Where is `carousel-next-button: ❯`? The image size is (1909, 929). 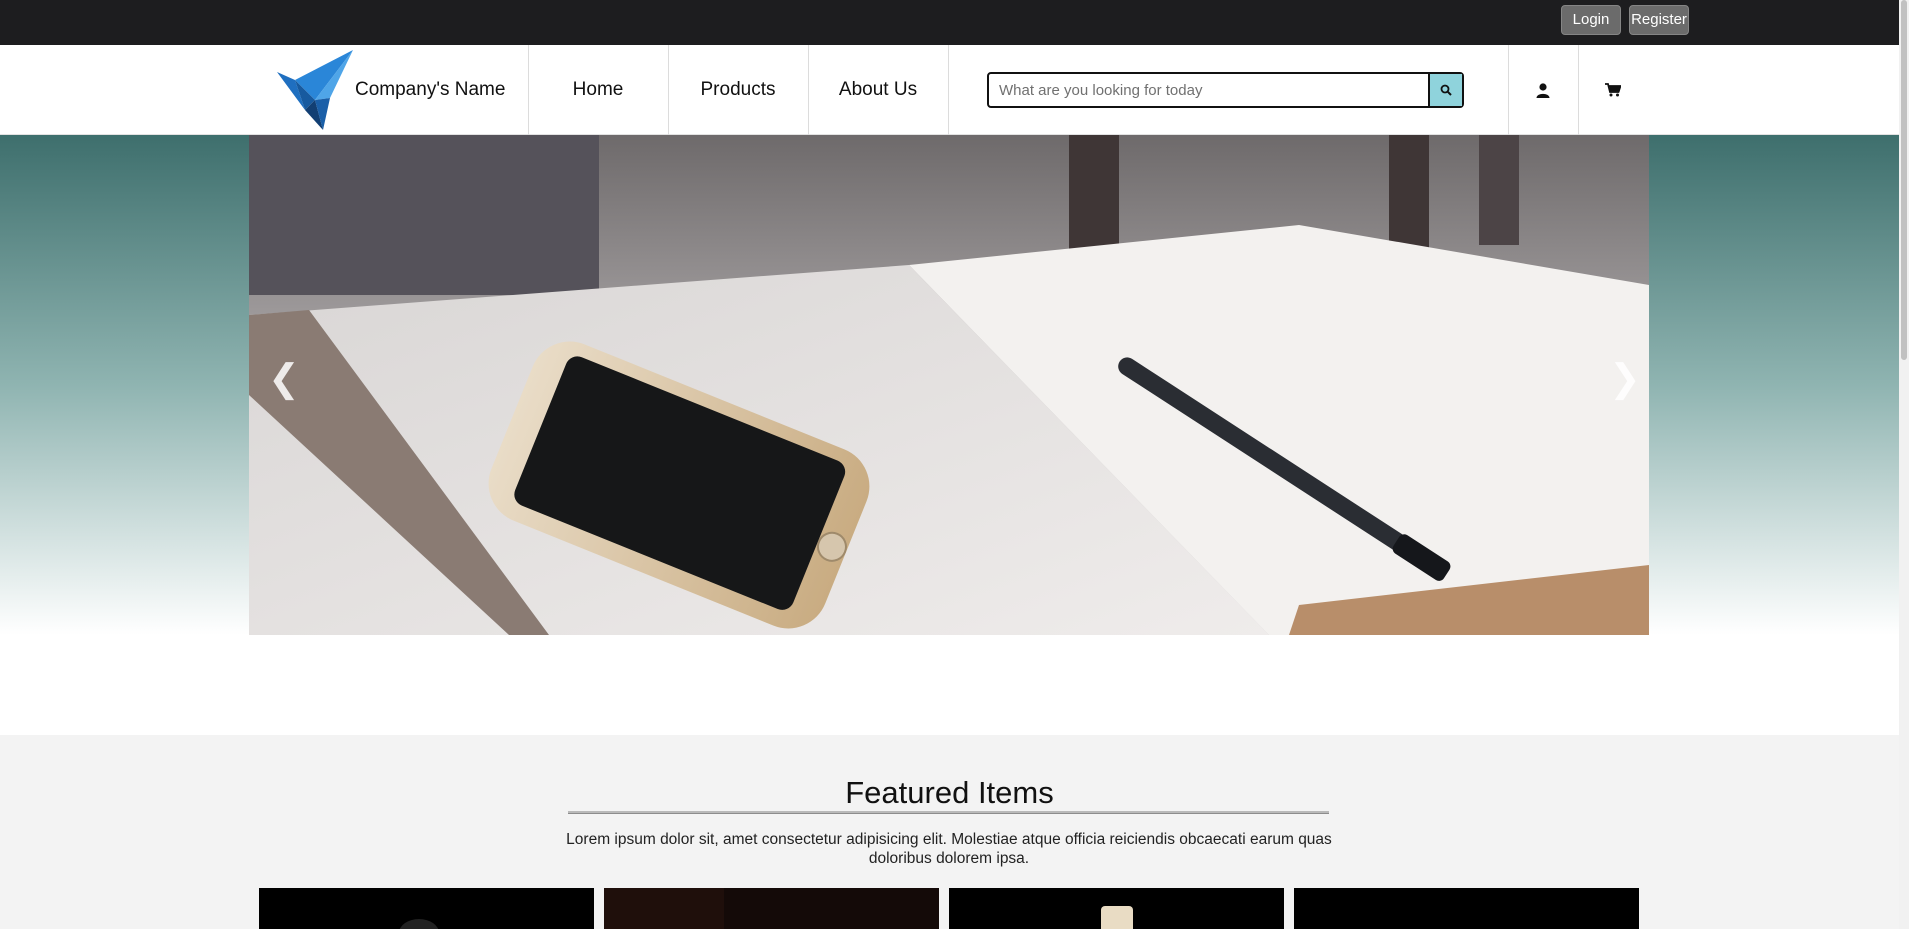
carousel-next-button: ❯ is located at coordinates (1625, 379).